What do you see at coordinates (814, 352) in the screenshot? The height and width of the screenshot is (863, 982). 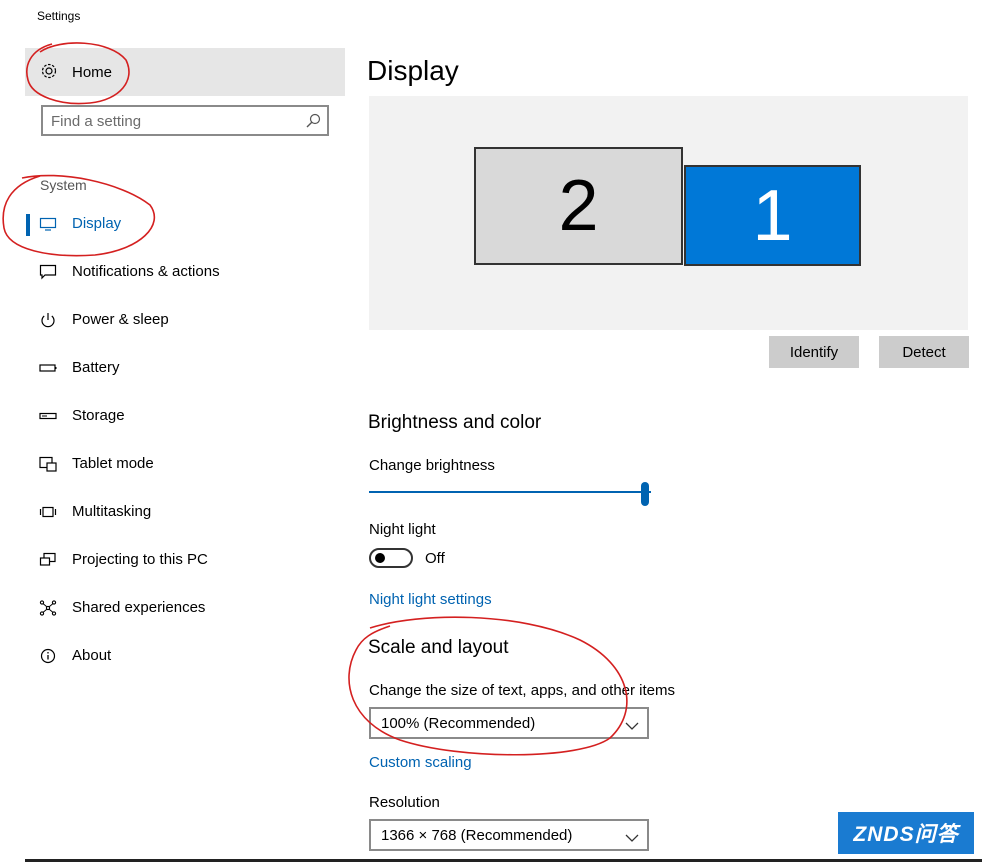 I see `identify-button: Identify` at bounding box center [814, 352].